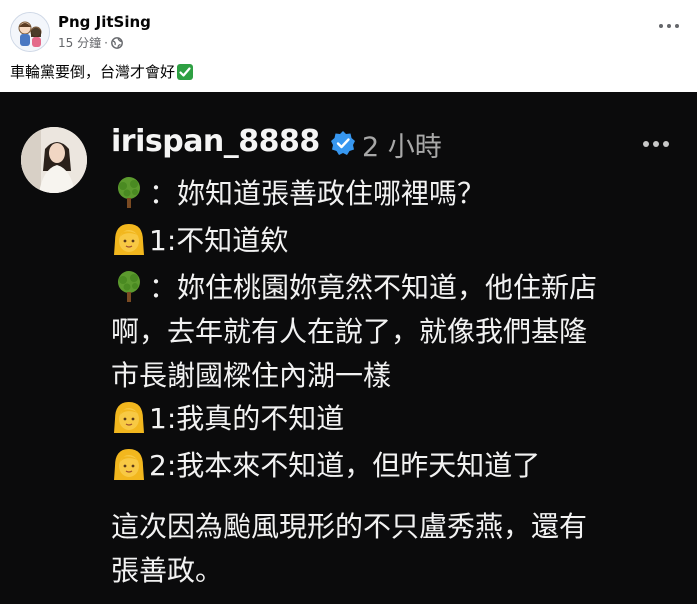  Describe the element at coordinates (317, 193) in the screenshot. I see `embedded-line-text: ：妳知道張善政住哪裡嗎？` at that location.